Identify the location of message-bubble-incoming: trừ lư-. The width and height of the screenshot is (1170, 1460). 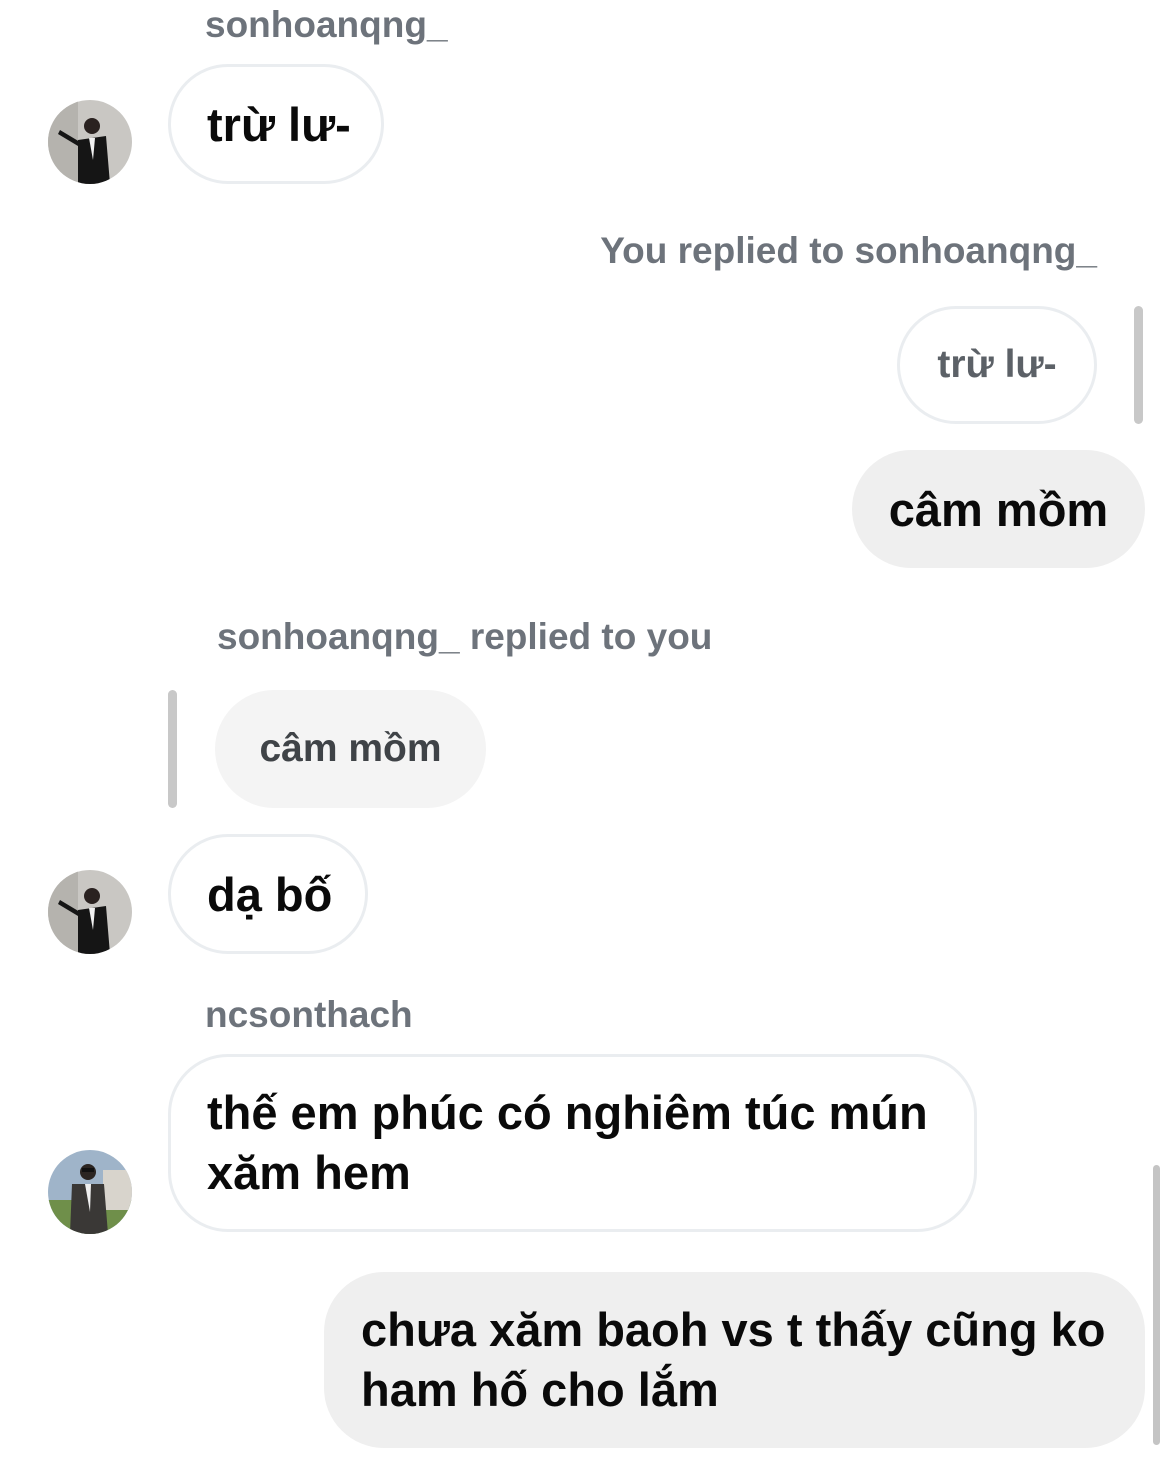
(276, 124).